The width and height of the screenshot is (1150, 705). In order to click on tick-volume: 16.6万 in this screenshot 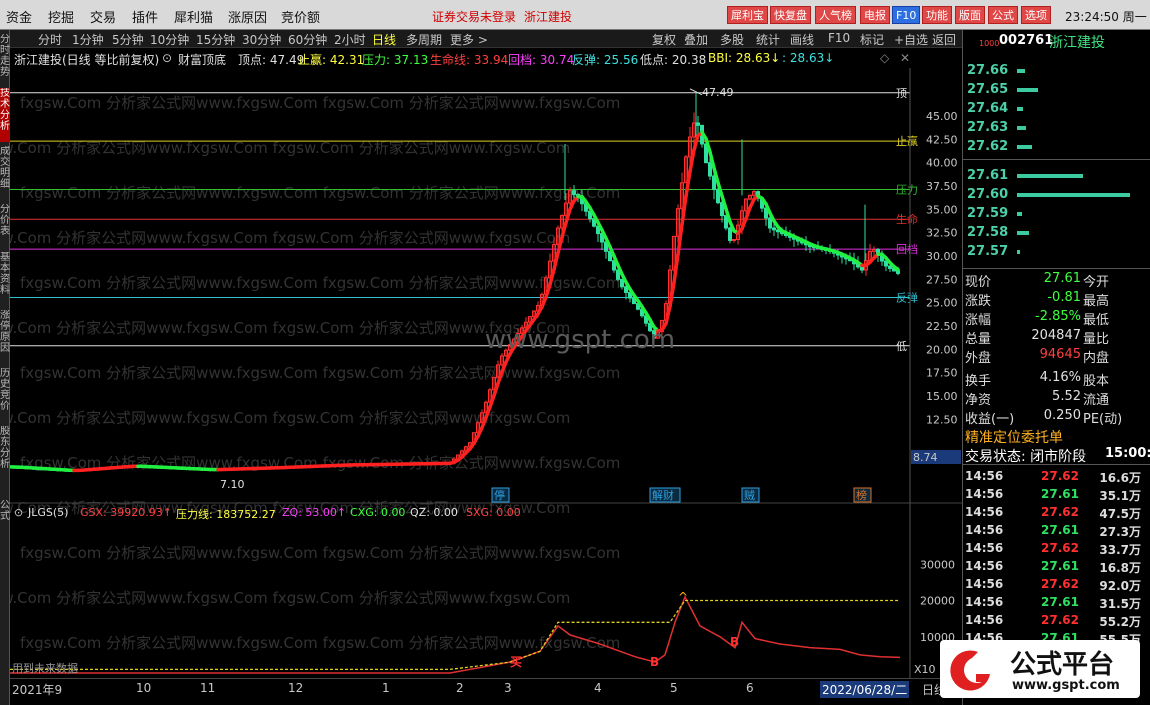, I will do `click(1120, 478)`.